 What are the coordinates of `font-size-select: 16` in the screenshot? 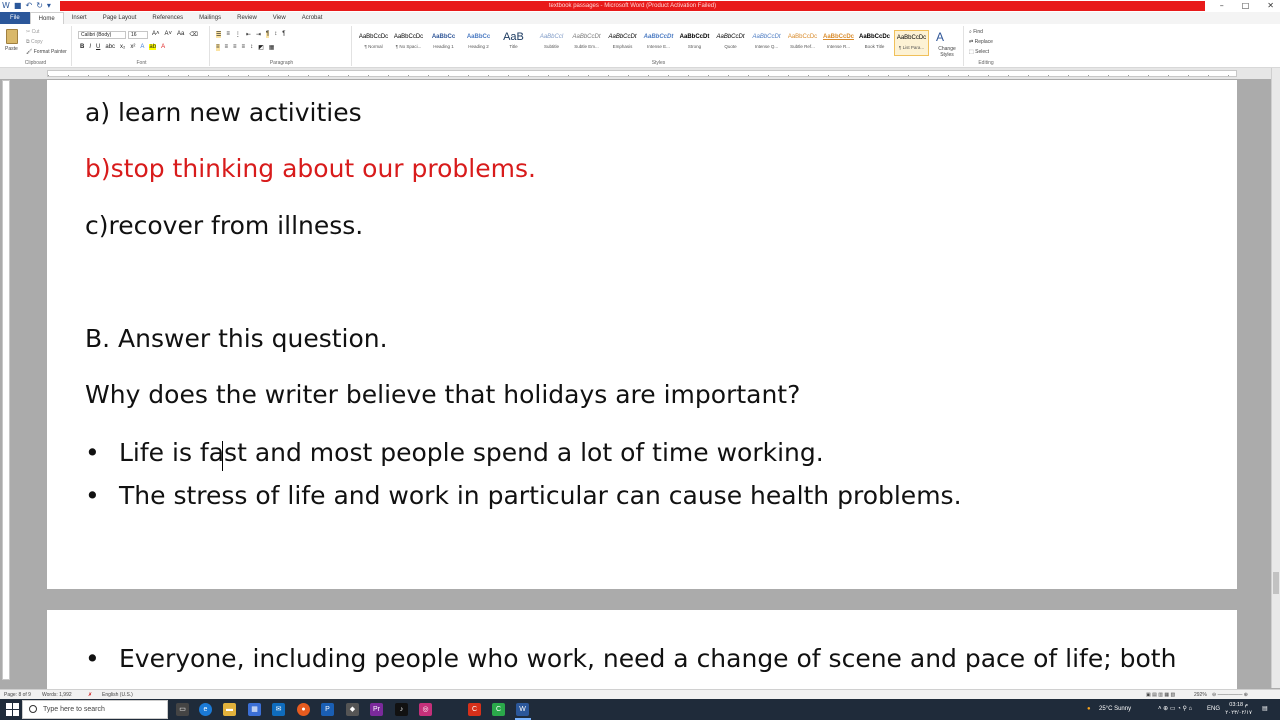 It's located at (138, 35).